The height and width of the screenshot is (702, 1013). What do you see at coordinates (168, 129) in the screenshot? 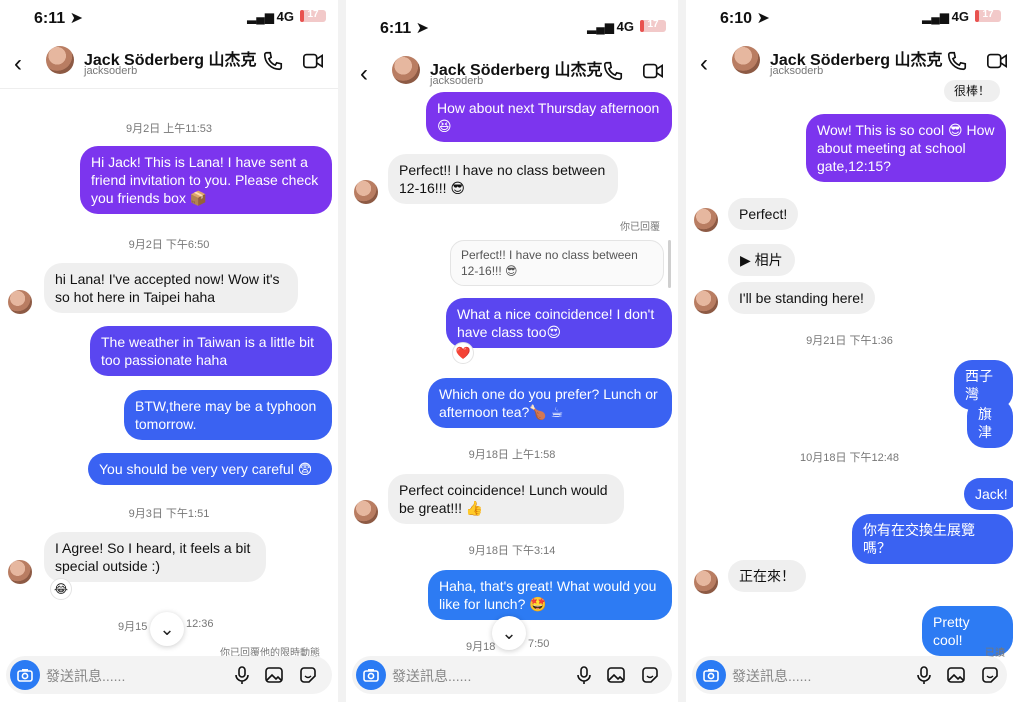
I see `timestamp: 9月2日 上午11:53` at bounding box center [168, 129].